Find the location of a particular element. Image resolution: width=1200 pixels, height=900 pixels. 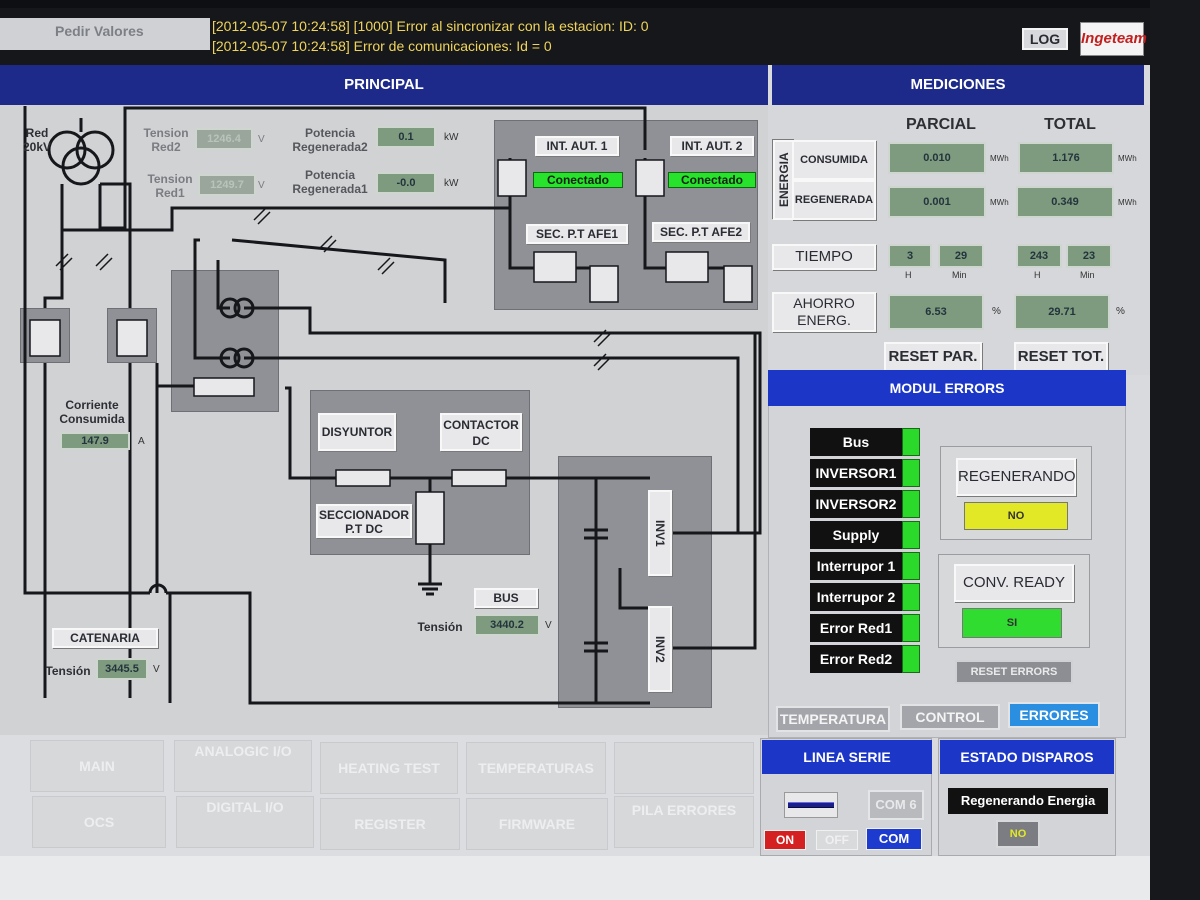

tiempo-label: TIEMPO is located at coordinates (824, 257).